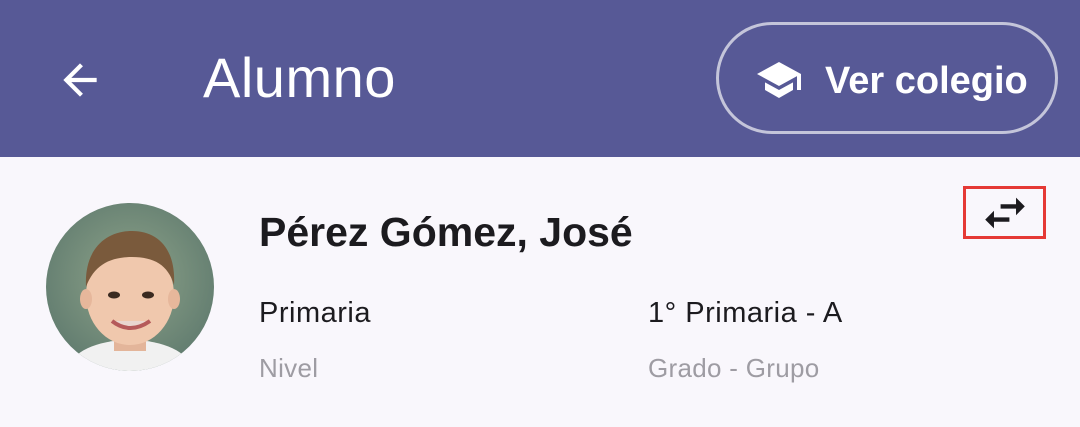  What do you see at coordinates (779, 80) in the screenshot?
I see `school-cap-icon` at bounding box center [779, 80].